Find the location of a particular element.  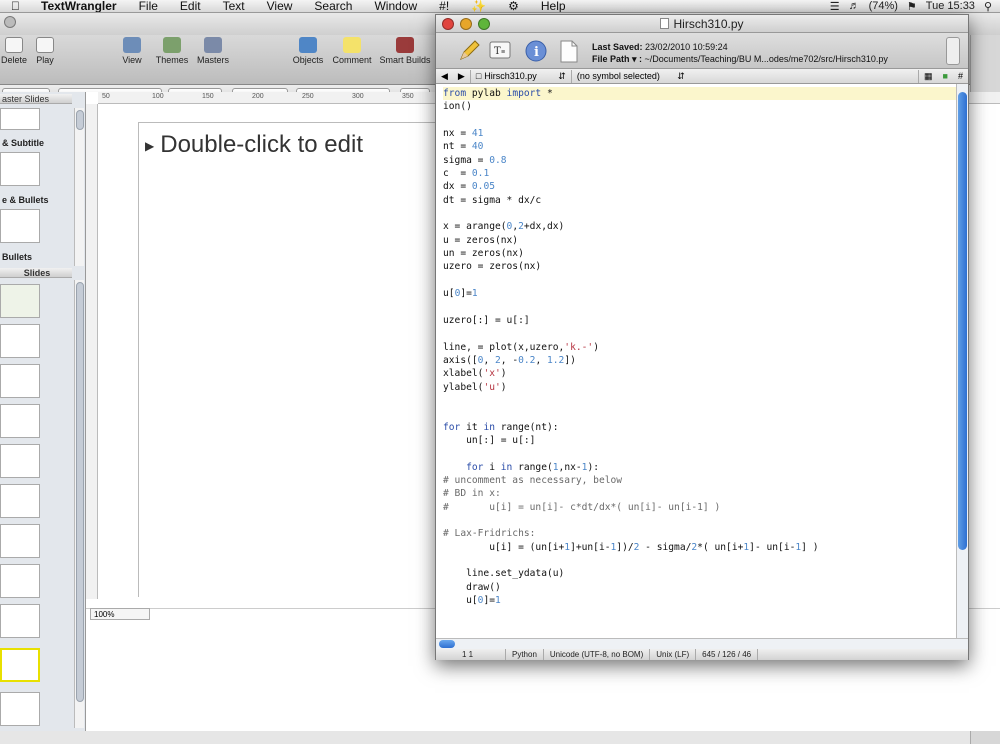

code-line: for it in range(nt): is located at coordinates (699, 427).